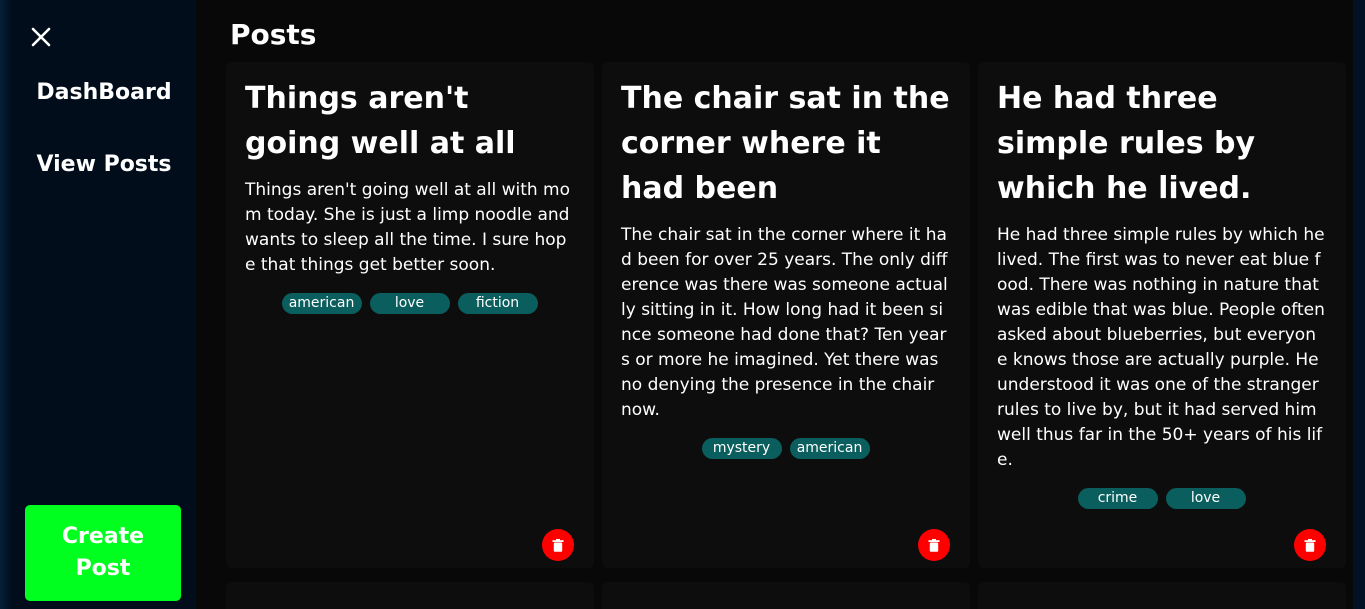 The image size is (1365, 609). I want to click on post-title: Things aren't going well at all, so click(380, 121).